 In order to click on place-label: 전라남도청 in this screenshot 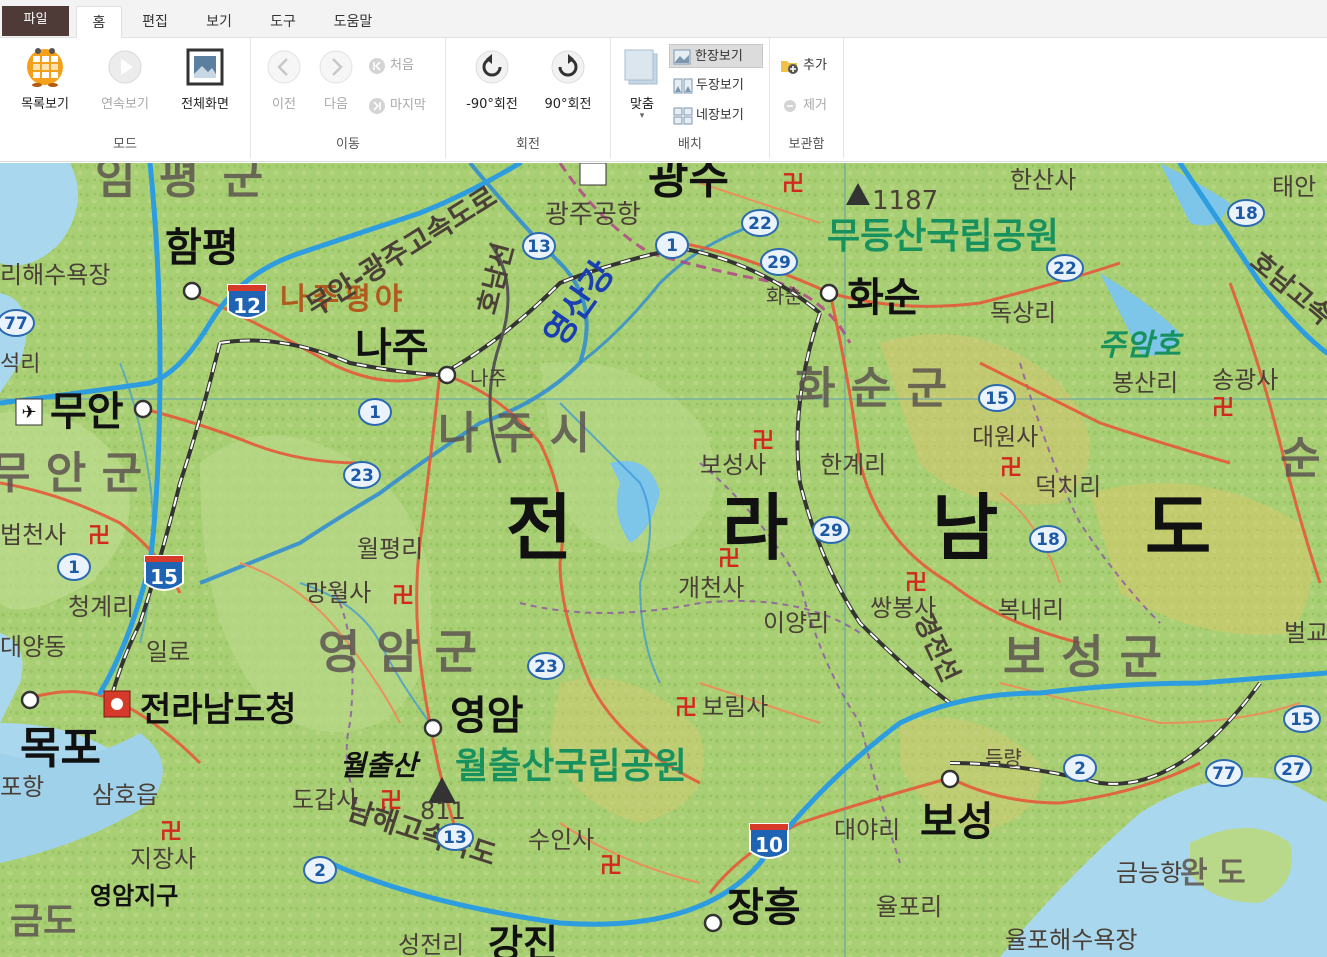, I will do `click(218, 710)`.